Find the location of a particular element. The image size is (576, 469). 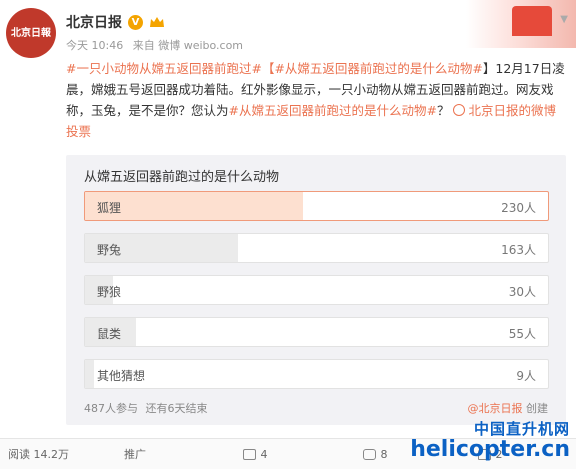

comment-count: 8 is located at coordinates (384, 454).